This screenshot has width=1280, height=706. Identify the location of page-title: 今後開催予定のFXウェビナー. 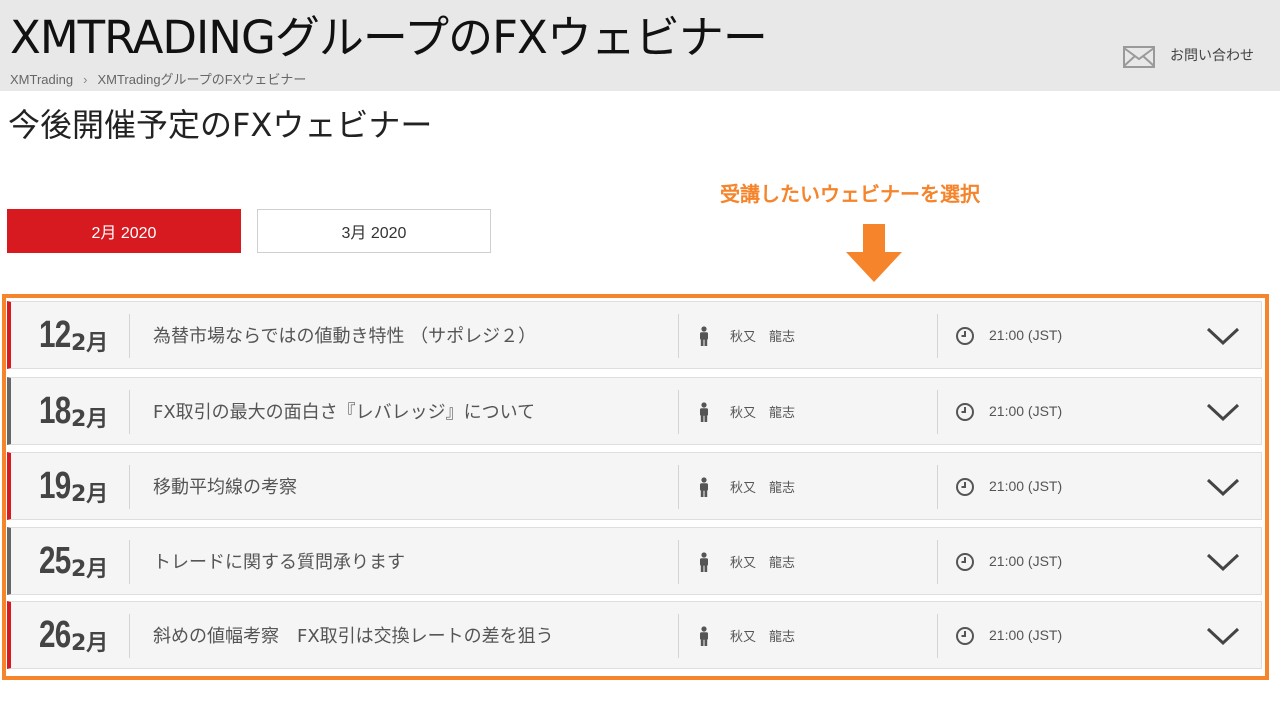
(220, 125).